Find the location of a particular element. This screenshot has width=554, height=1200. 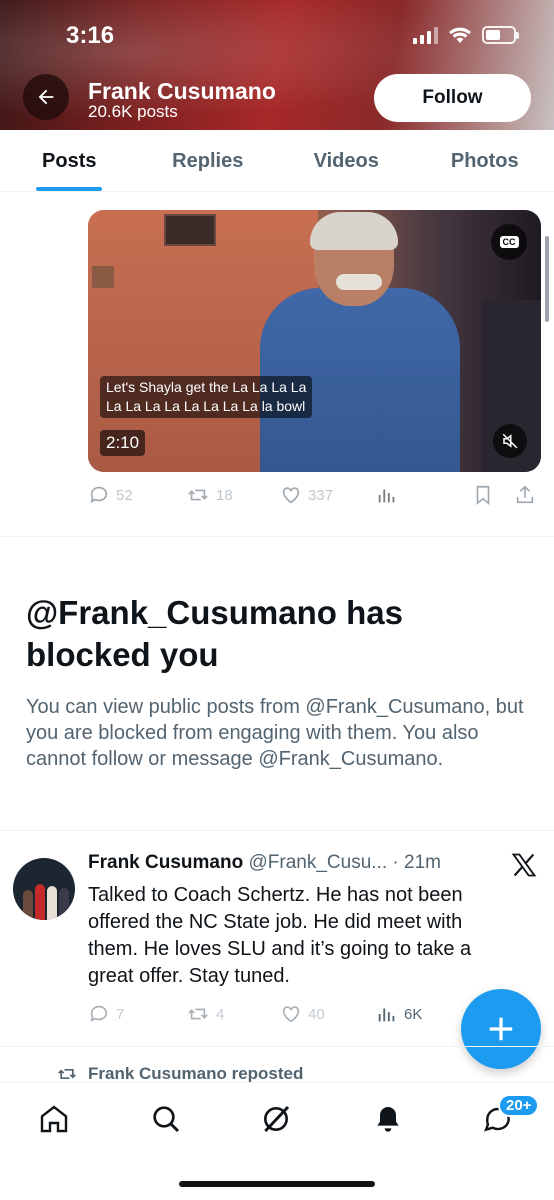

mute-button is located at coordinates (510, 441).